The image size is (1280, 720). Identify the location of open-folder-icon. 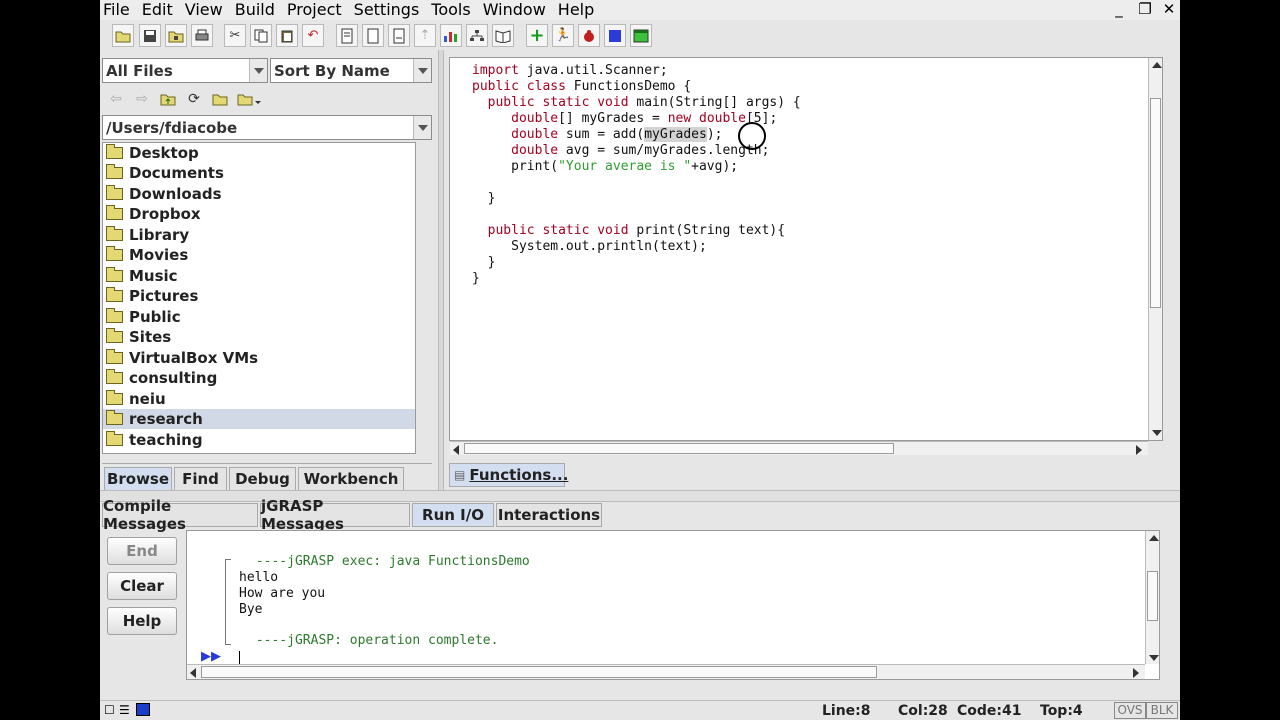
(123, 35).